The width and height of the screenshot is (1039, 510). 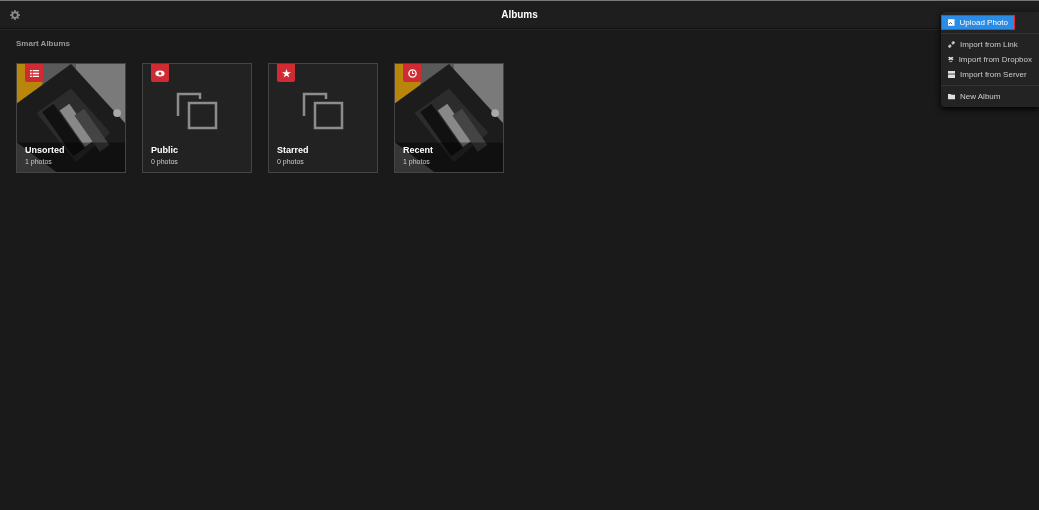 I want to click on menu-item: Import from Dropbox, so click(x=990, y=59).